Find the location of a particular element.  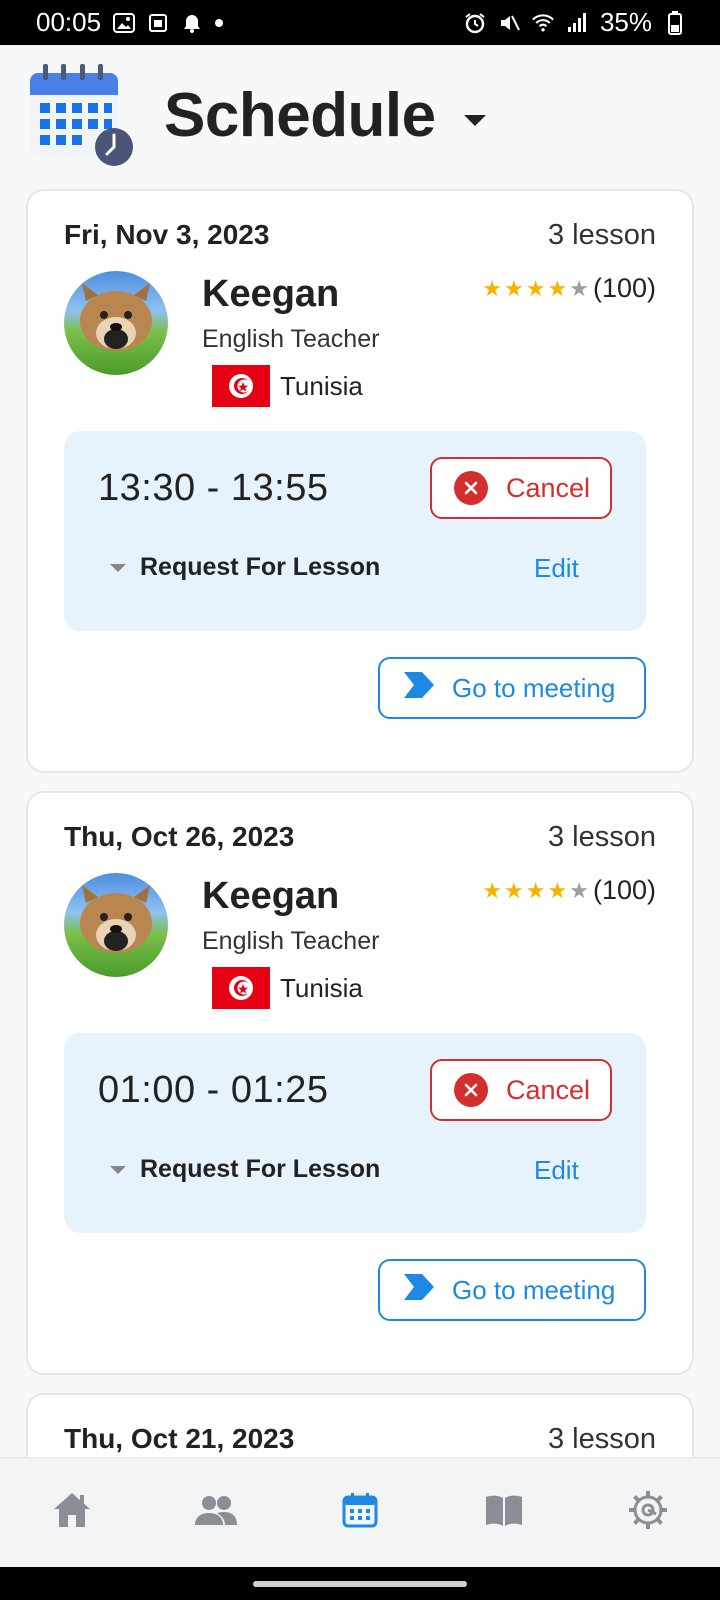

book-icon is located at coordinates (504, 1512).